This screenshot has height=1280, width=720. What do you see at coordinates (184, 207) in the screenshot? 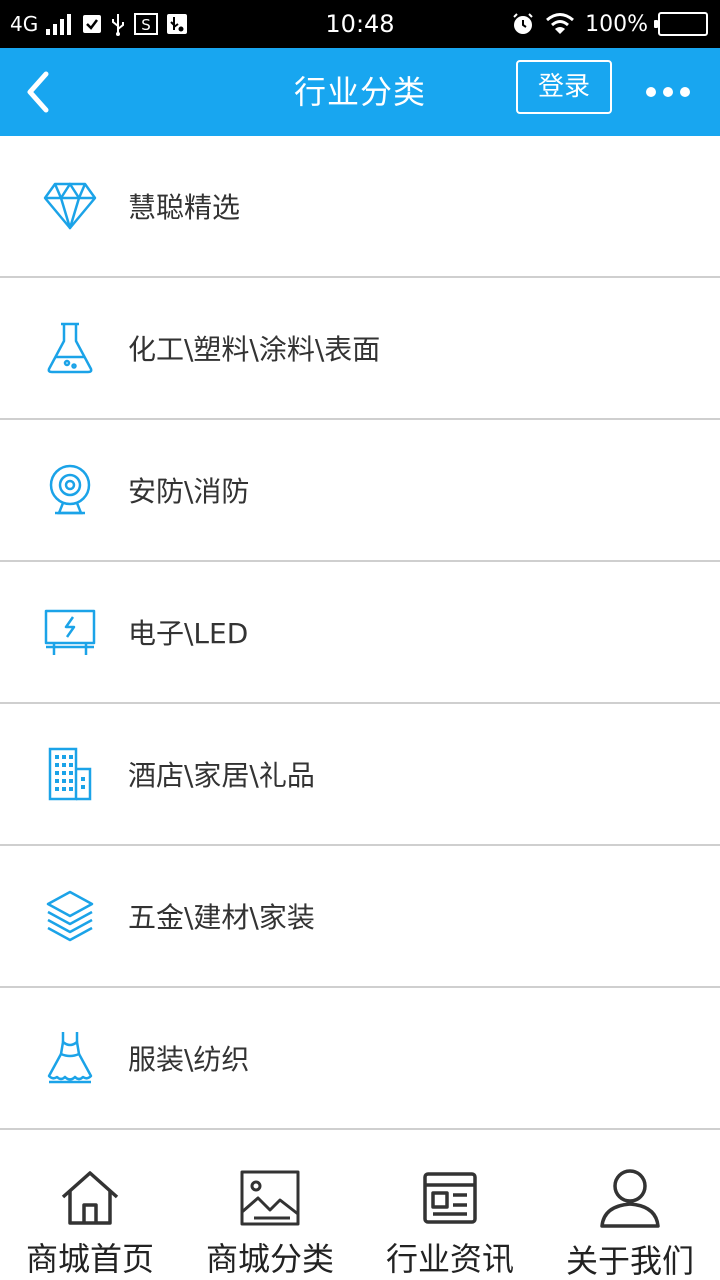
I see `category-label: 慧聪精选` at bounding box center [184, 207].